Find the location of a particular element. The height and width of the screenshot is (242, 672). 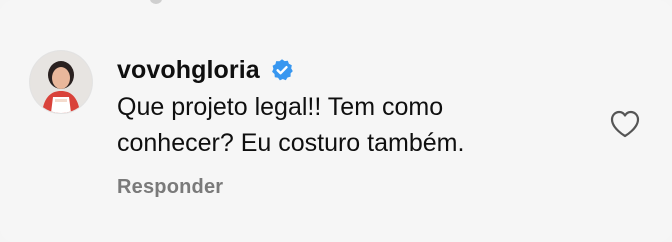

cropped-dot-icon is located at coordinates (156, 2).